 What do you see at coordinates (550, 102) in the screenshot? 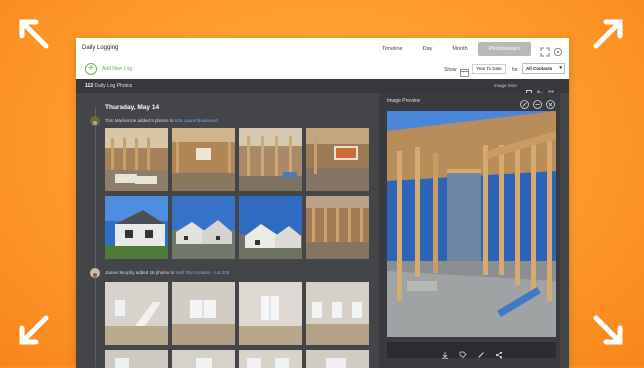
I see `close-icon` at bounding box center [550, 102].